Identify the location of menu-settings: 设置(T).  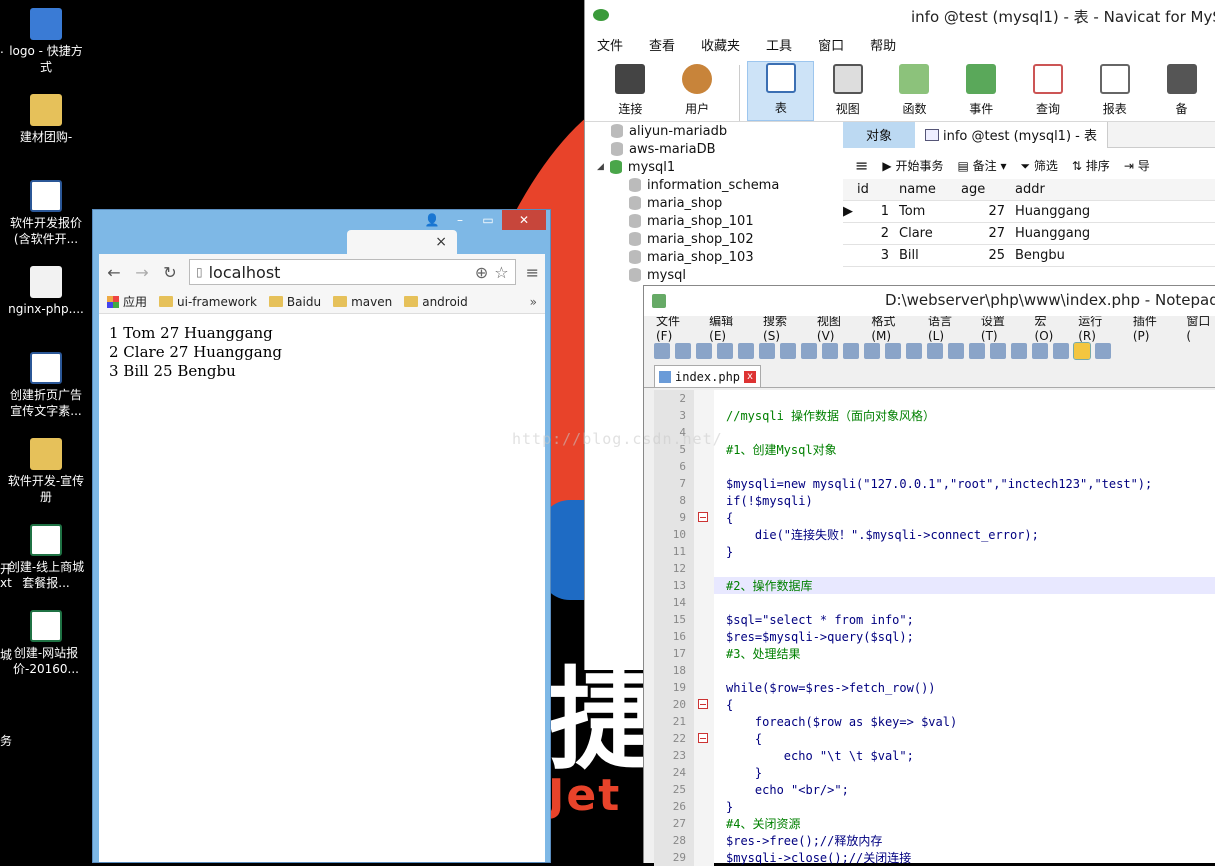
(1001, 327).